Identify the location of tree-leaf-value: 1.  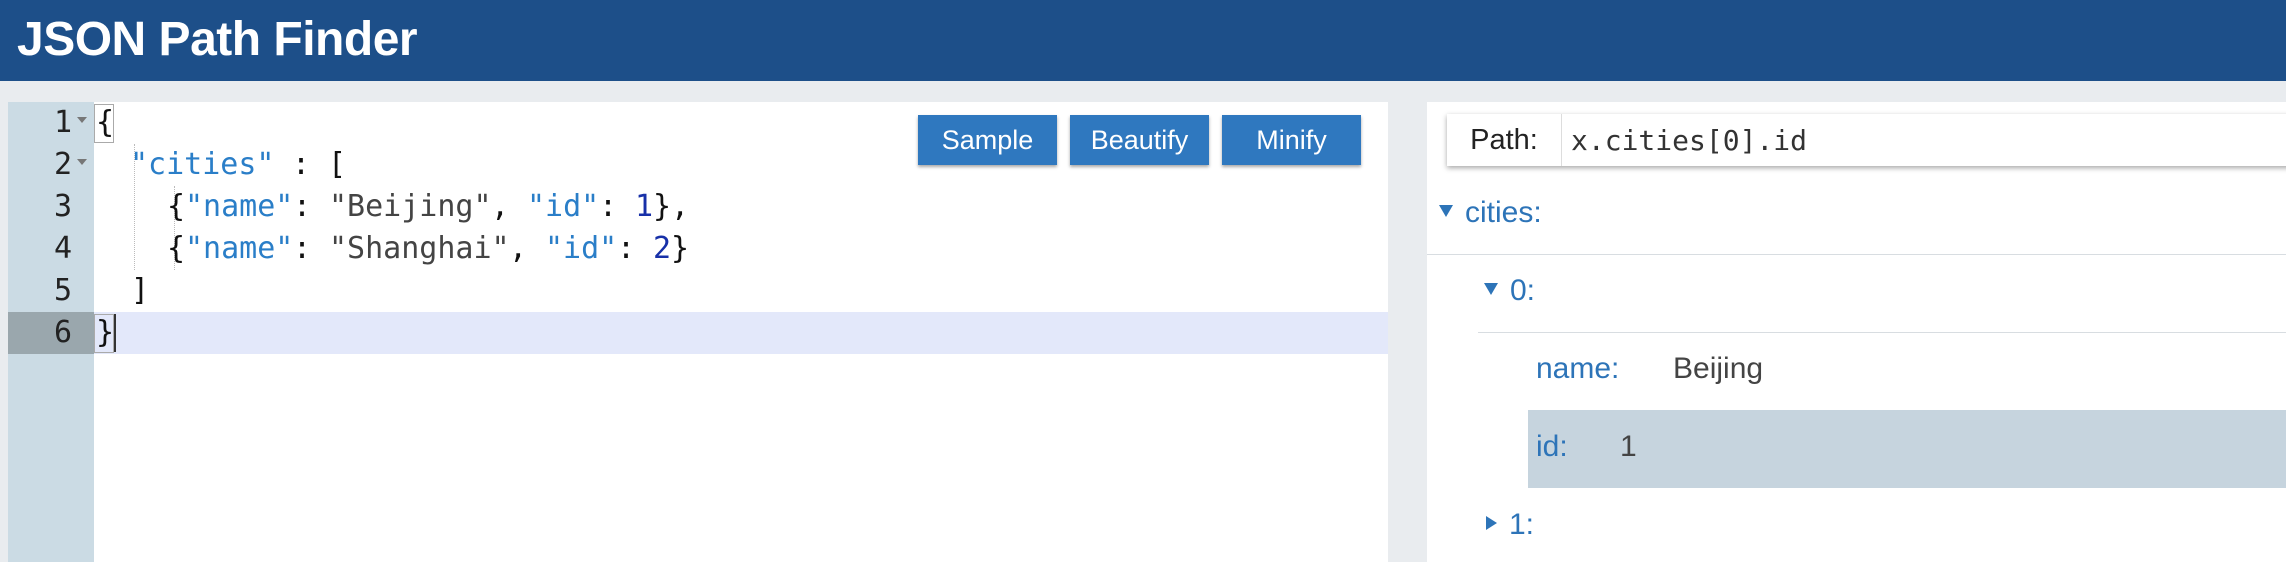
(1628, 446).